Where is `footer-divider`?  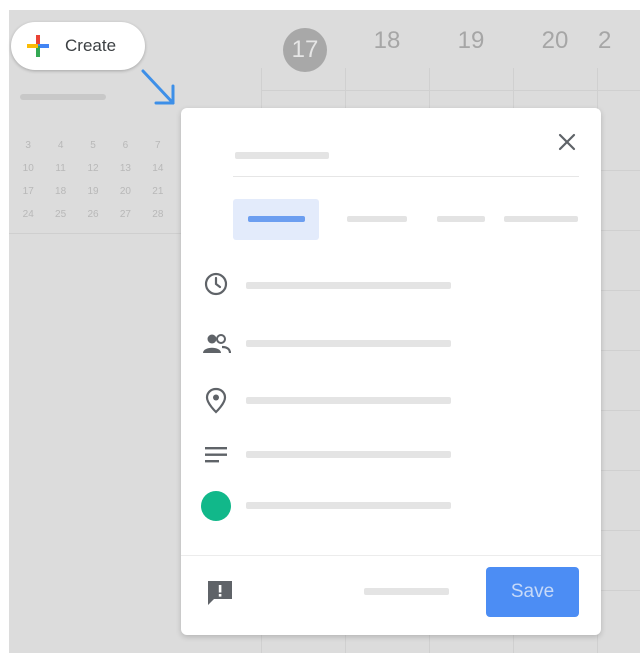 footer-divider is located at coordinates (391, 555).